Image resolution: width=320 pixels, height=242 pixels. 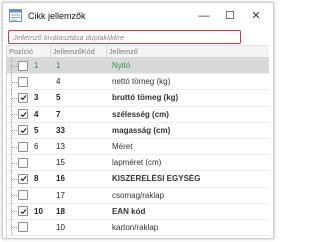 I want to click on feature-code-cell: 17, so click(x=60, y=195).